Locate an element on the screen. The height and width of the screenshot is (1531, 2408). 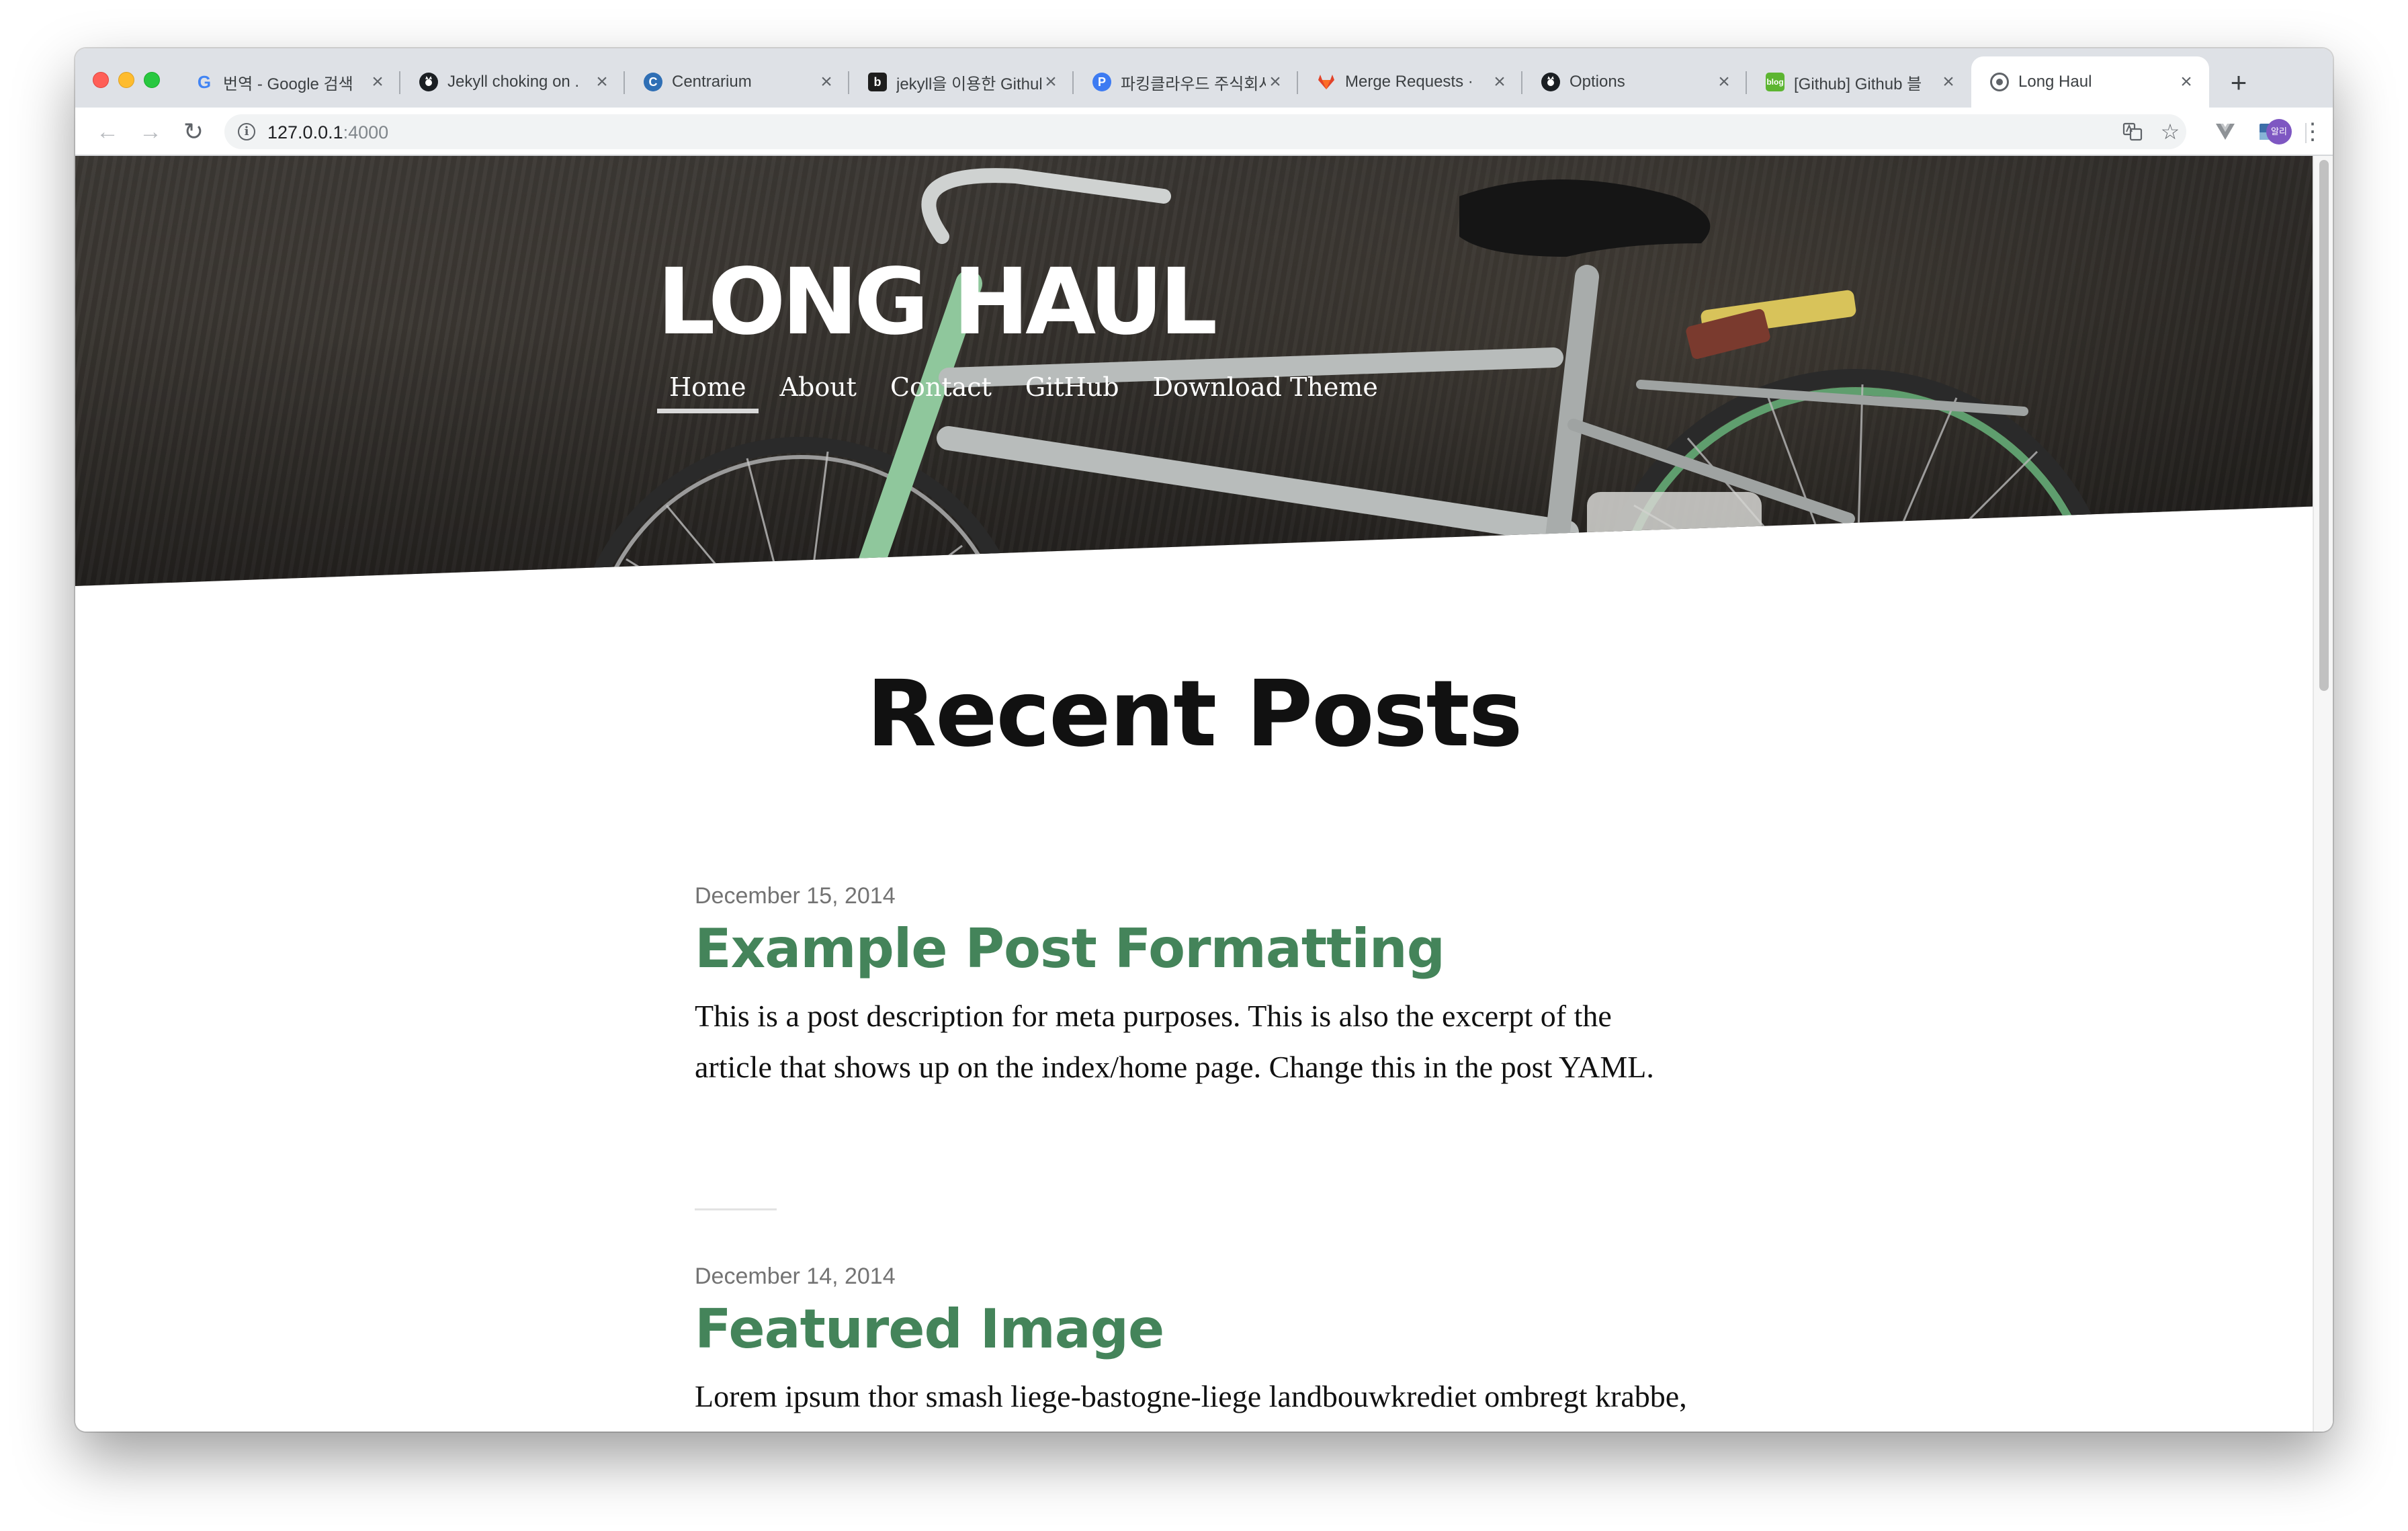
close-window-button is located at coordinates (101, 80).